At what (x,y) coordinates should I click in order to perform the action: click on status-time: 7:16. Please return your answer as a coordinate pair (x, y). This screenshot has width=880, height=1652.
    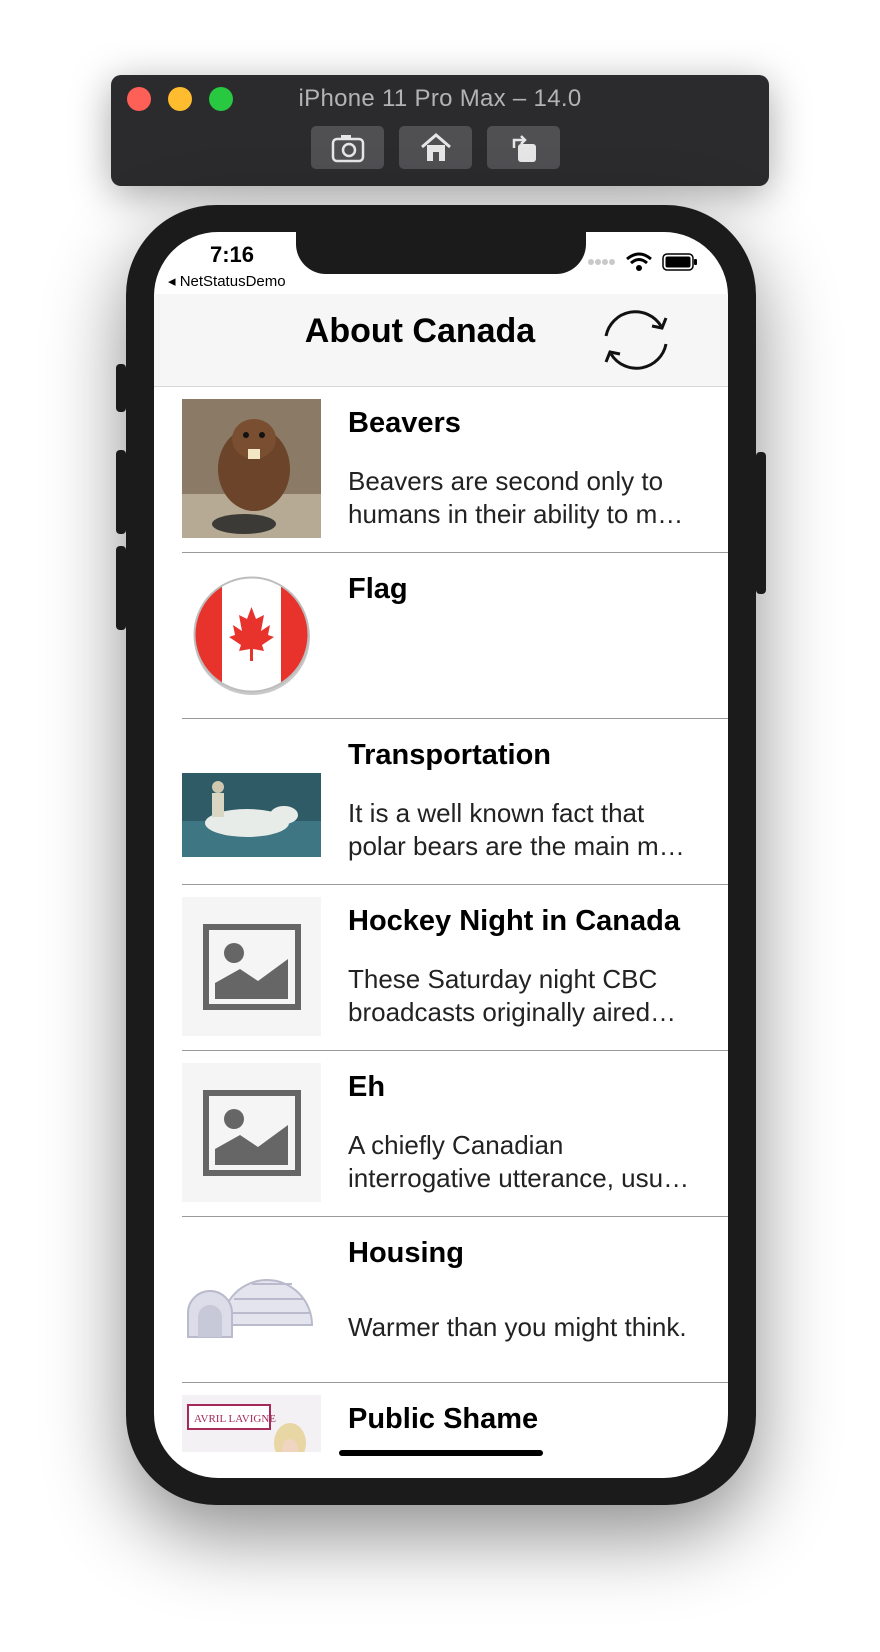
    Looking at the image, I should click on (232, 254).